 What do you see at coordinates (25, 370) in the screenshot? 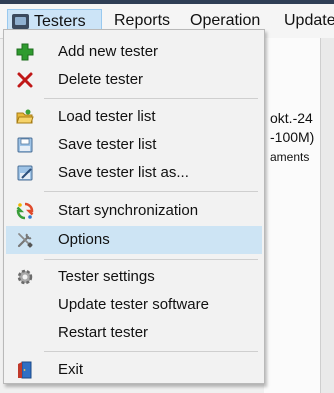
I see `exit-door-icon` at bounding box center [25, 370].